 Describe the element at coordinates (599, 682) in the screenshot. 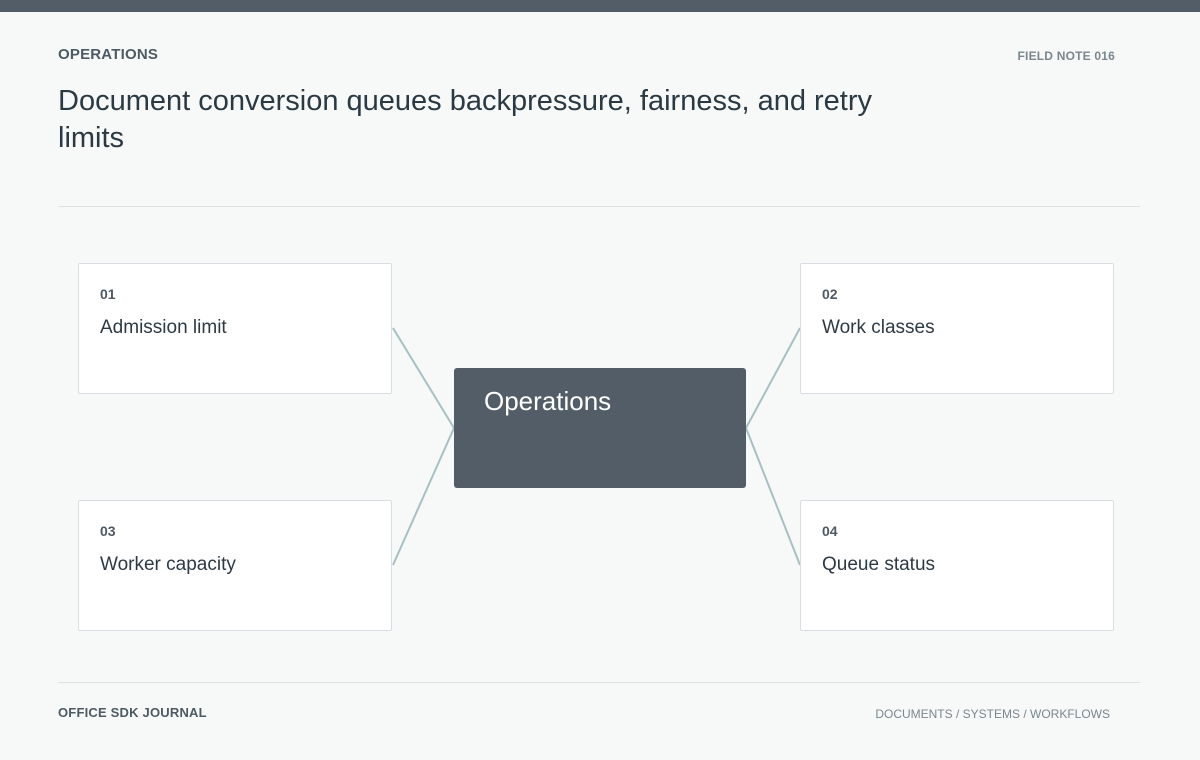

I see `footer-divider` at that location.